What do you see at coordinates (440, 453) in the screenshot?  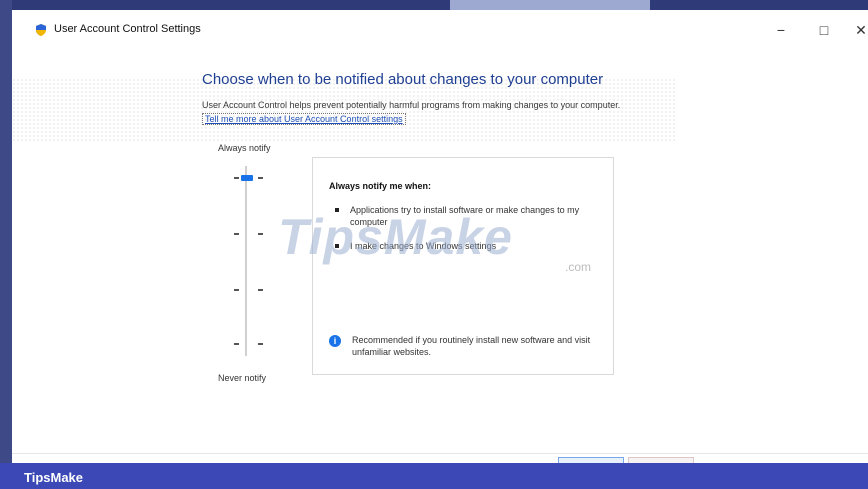 I see `footer-divider` at bounding box center [440, 453].